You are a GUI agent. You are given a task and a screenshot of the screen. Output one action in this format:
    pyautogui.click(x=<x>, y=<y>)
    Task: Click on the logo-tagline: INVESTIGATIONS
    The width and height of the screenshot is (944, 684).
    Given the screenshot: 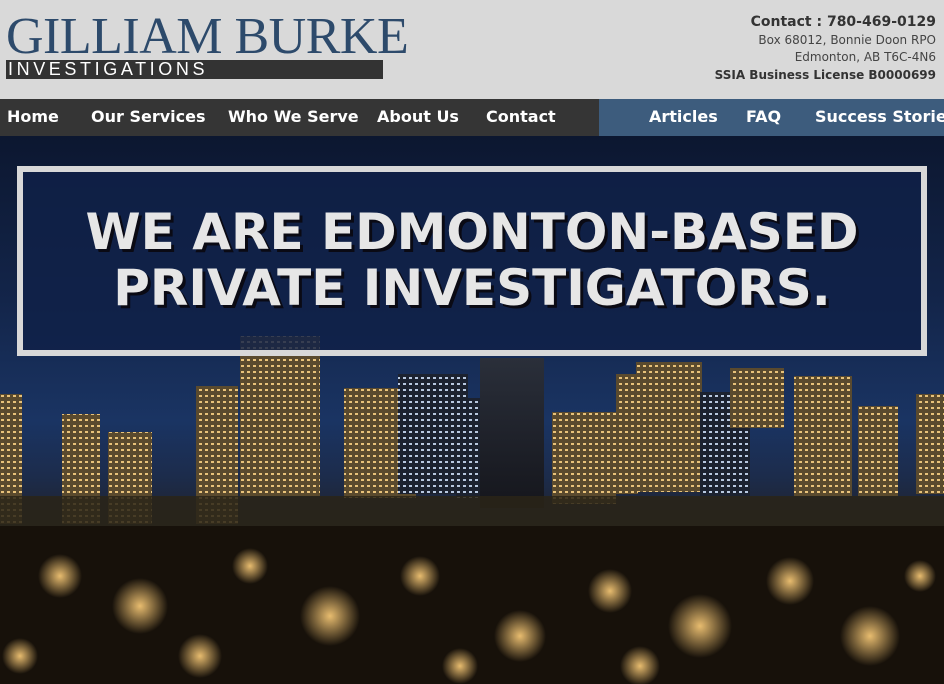 What is the action you would take?
    pyautogui.click(x=108, y=69)
    